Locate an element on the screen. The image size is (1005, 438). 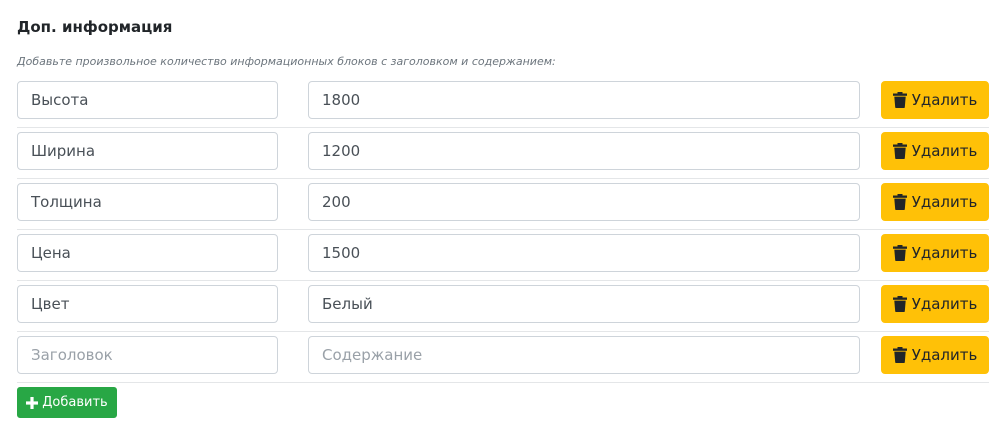
section-title: Доп. информация is located at coordinates (95, 27).